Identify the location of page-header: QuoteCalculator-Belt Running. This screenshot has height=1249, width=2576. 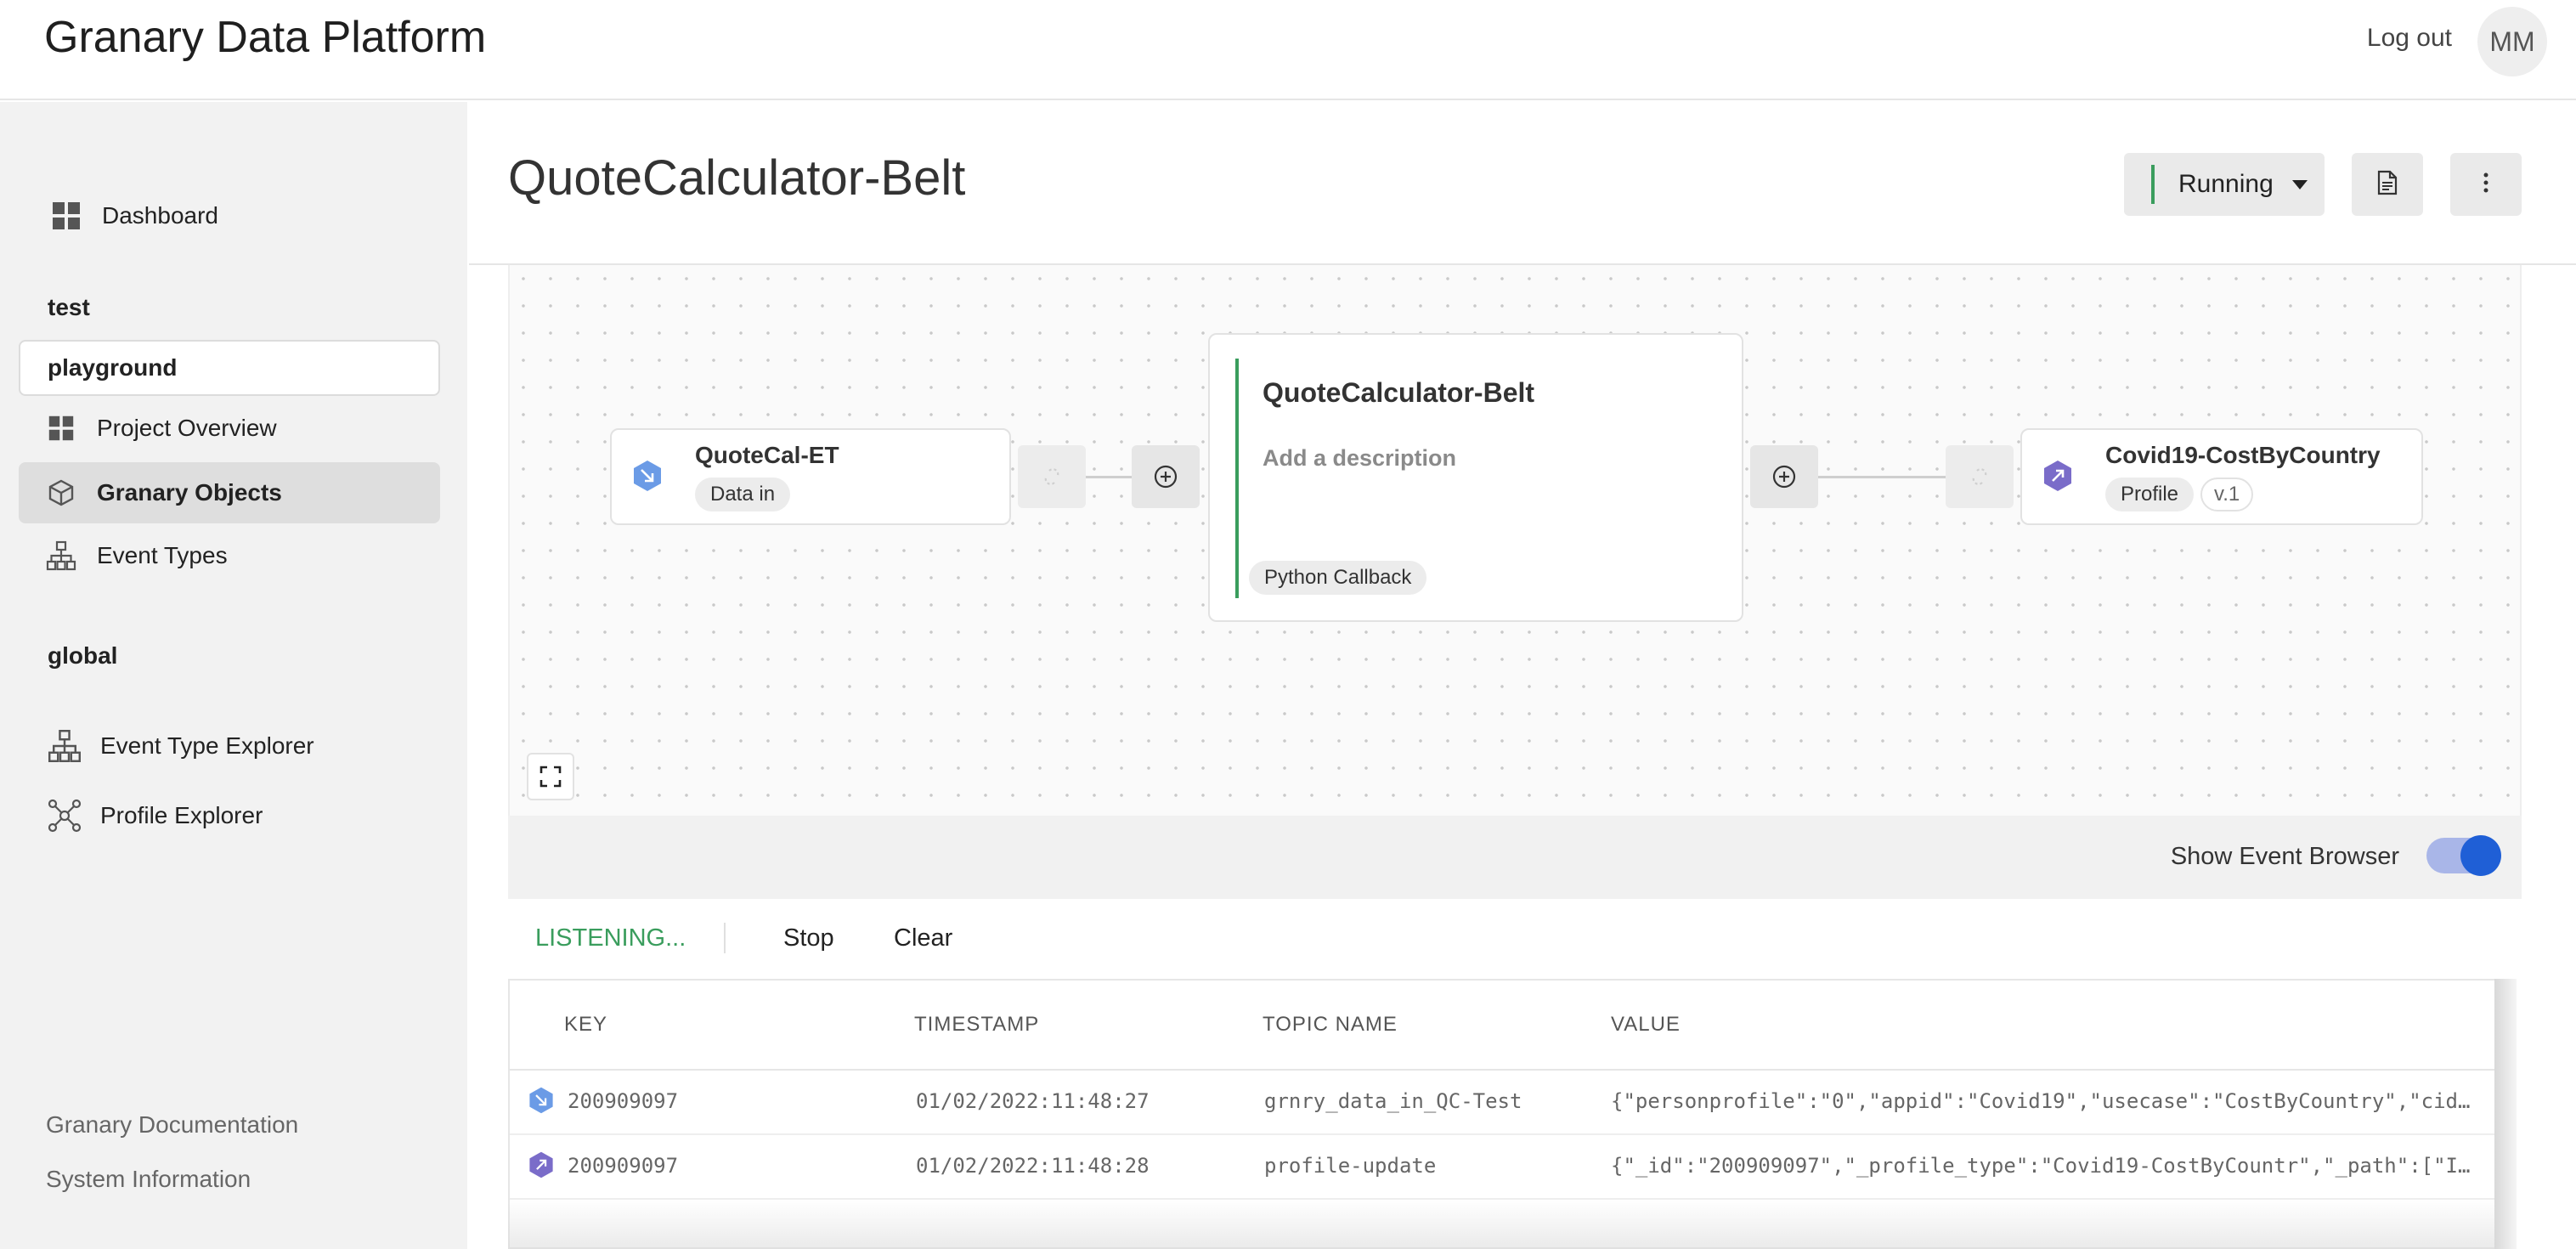
(1522, 183).